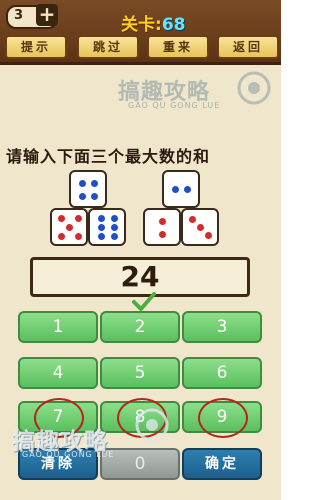 The width and height of the screenshot is (320, 500). Describe the element at coordinates (19, 15) in the screenshot. I see `coin-count: 3` at that location.